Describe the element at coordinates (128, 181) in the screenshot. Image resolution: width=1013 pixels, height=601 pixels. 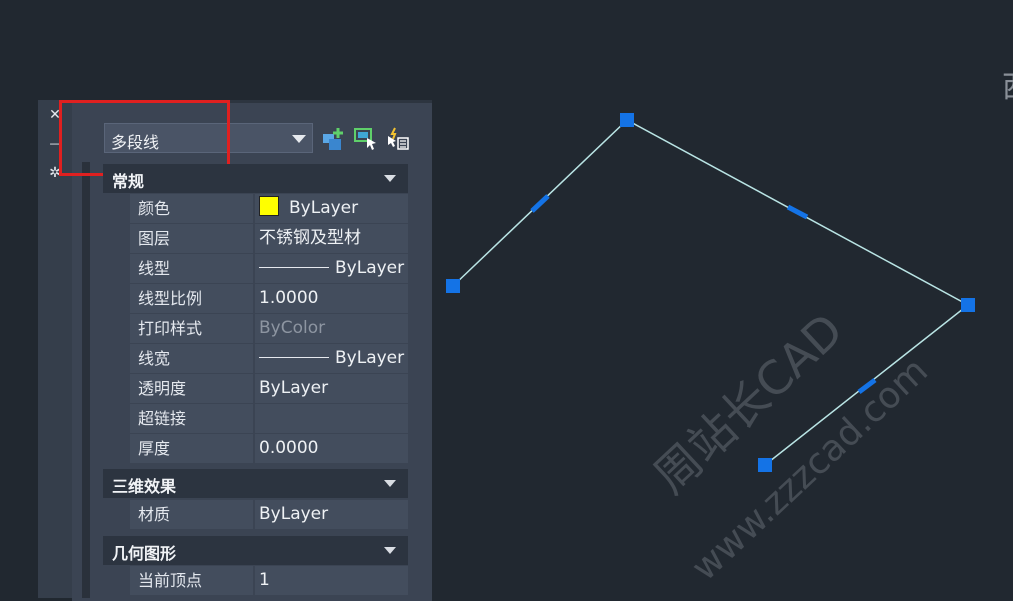
I see `section-title: 常规` at that location.